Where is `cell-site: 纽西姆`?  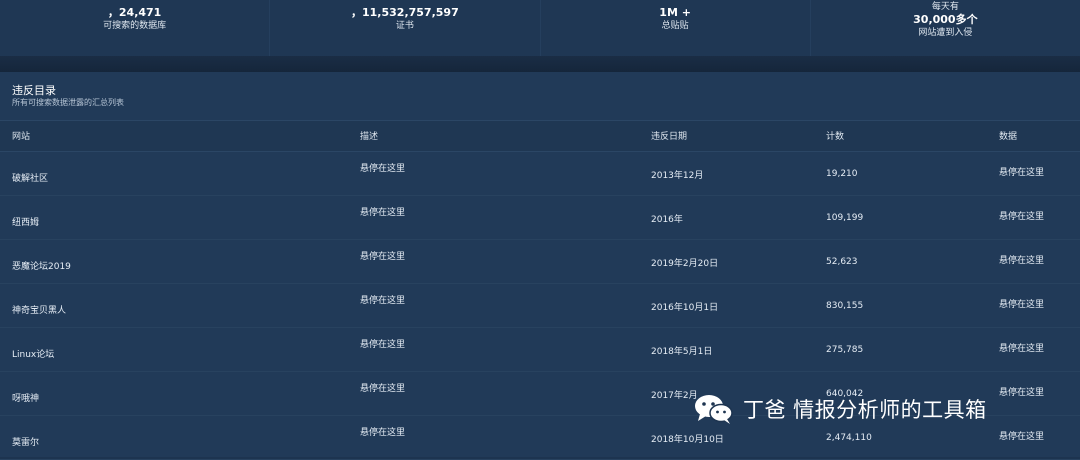
cell-site: 纽西姆 is located at coordinates (26, 223).